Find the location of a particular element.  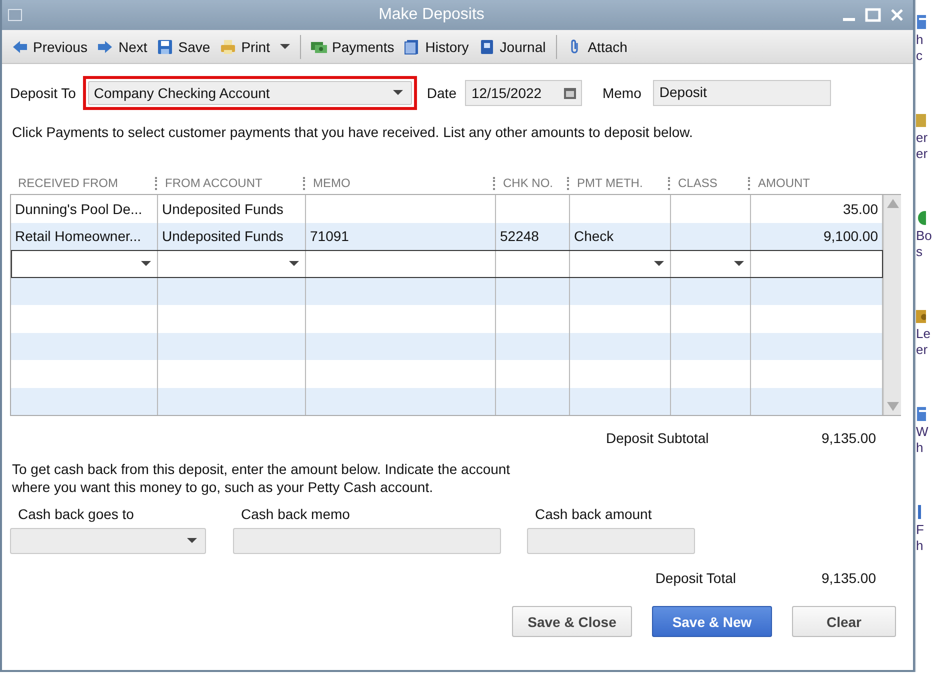

close-icon is located at coordinates (897, 15).